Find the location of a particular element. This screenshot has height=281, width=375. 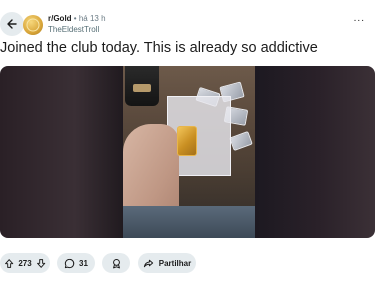

gold-bar is located at coordinates (187, 141).